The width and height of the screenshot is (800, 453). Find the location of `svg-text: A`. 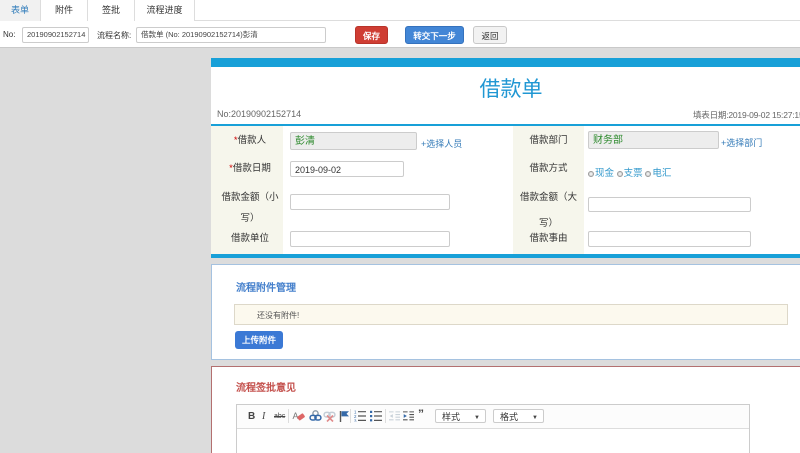

svg-text: A is located at coordinates (296, 416).